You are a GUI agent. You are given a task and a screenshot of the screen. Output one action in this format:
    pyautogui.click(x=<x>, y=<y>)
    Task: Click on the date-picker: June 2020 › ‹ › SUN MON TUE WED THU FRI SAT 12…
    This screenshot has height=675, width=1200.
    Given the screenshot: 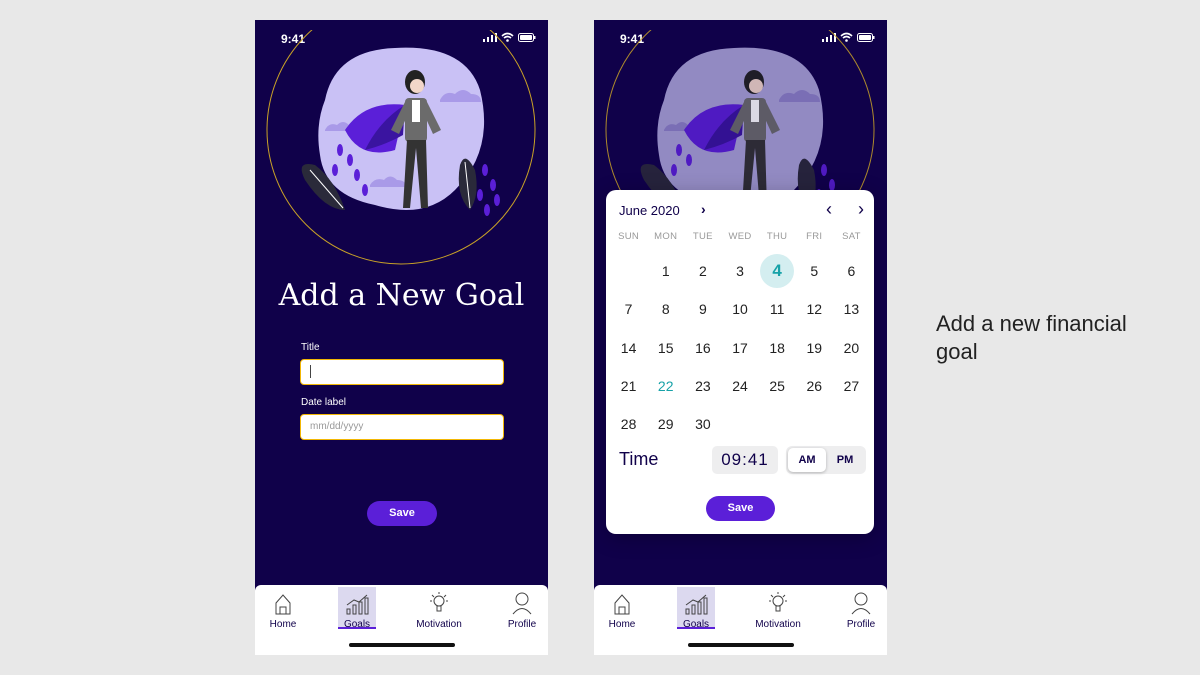 What is the action you would take?
    pyautogui.click(x=740, y=362)
    